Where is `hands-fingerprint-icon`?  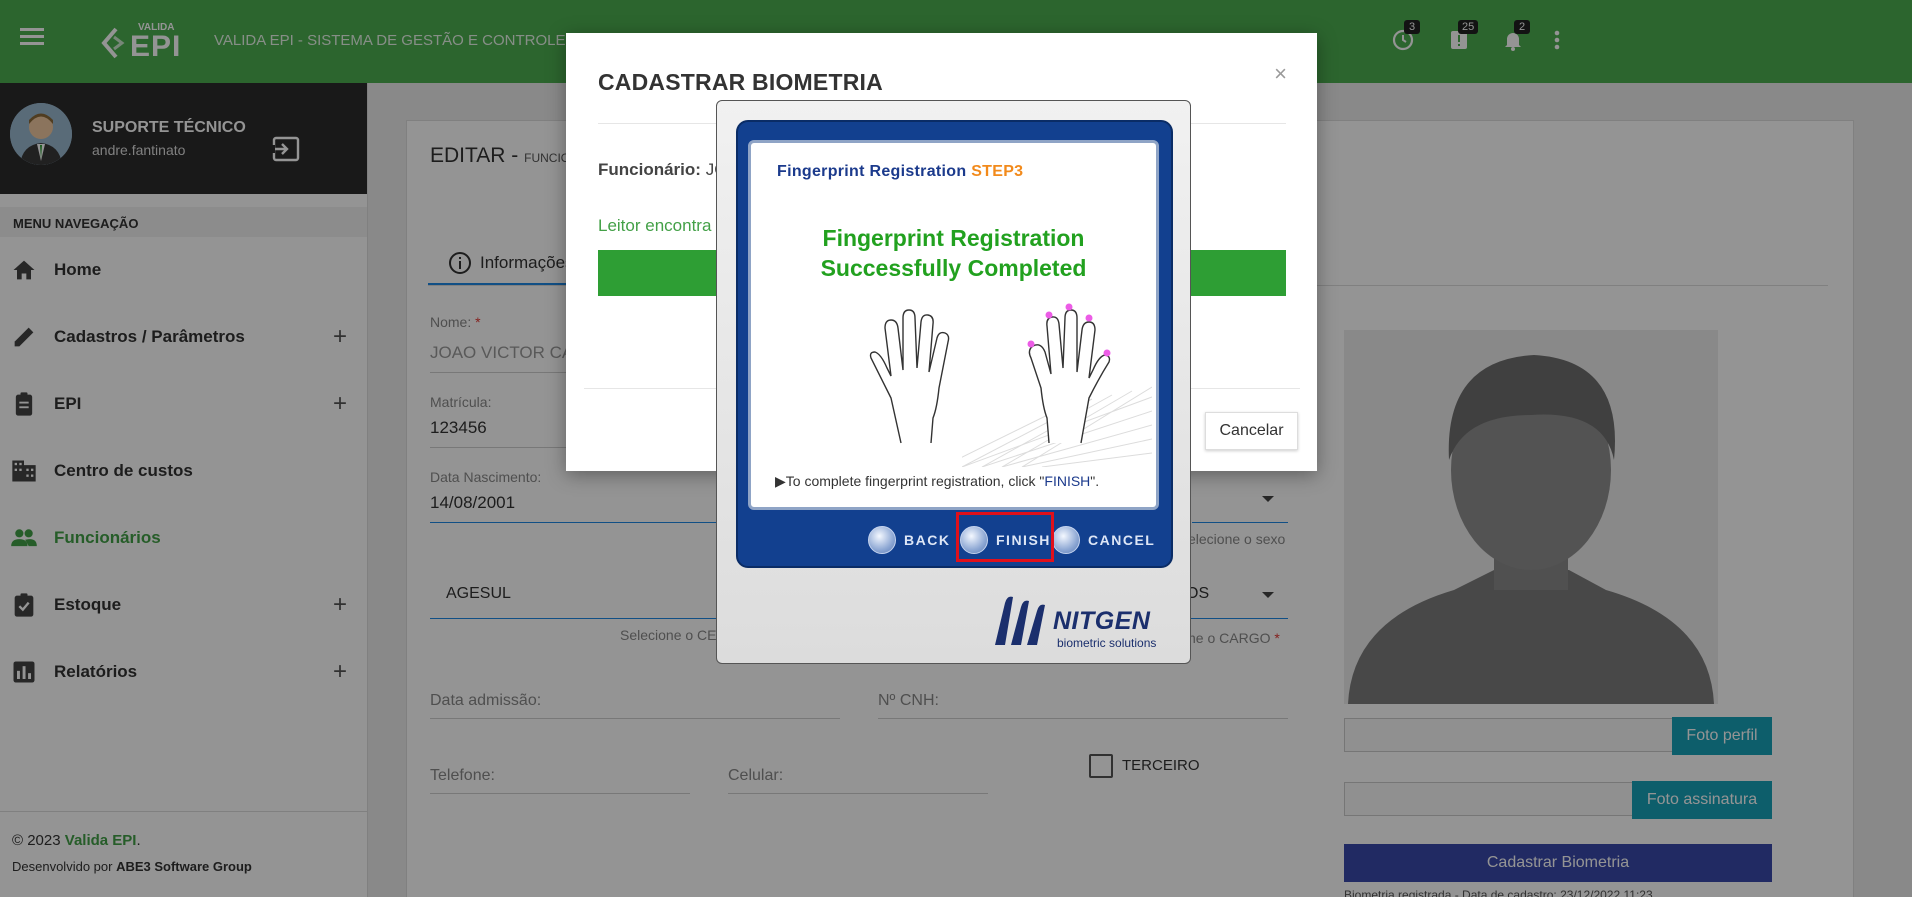 hands-fingerprint-icon is located at coordinates (990, 373).